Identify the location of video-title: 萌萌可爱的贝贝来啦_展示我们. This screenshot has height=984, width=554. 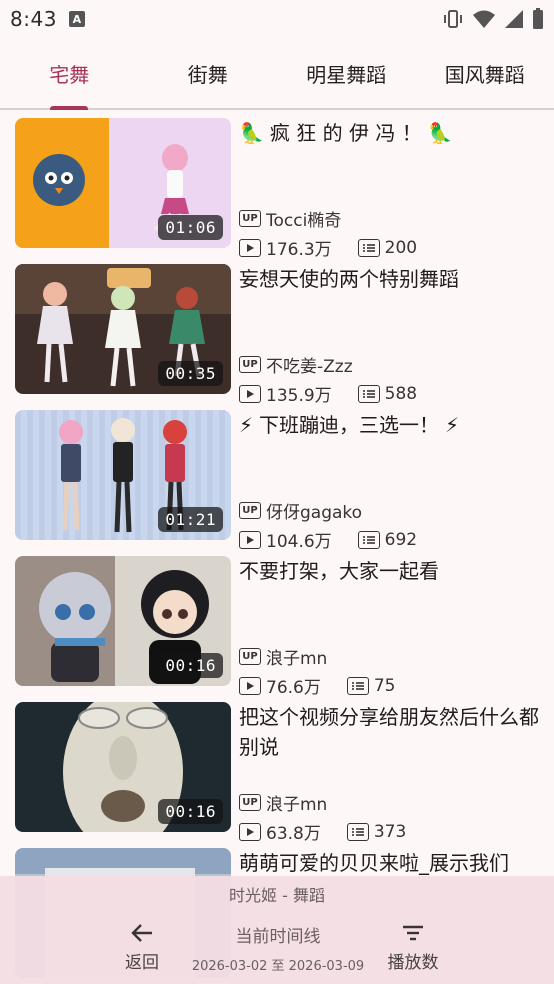
(374, 863).